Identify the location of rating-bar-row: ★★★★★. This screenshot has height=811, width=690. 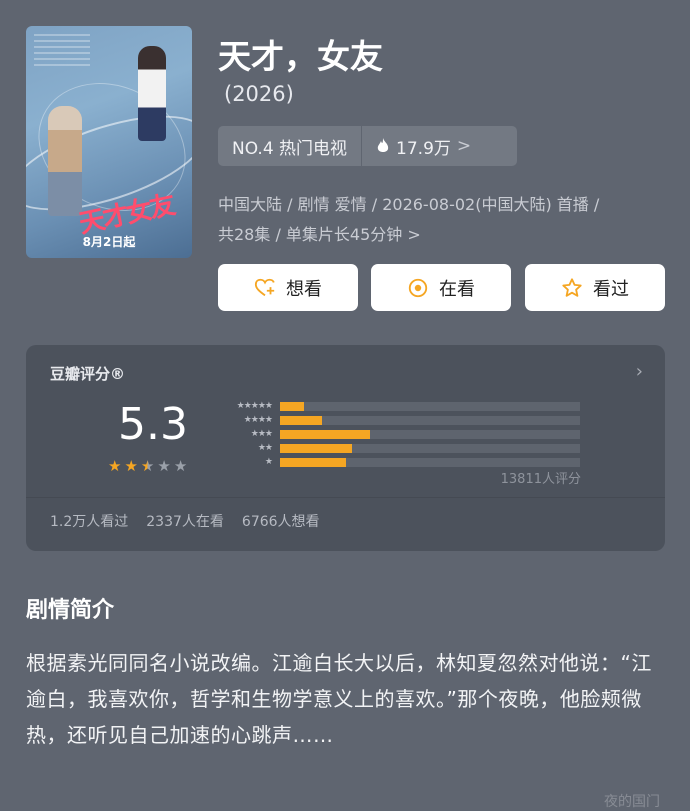
(398, 406).